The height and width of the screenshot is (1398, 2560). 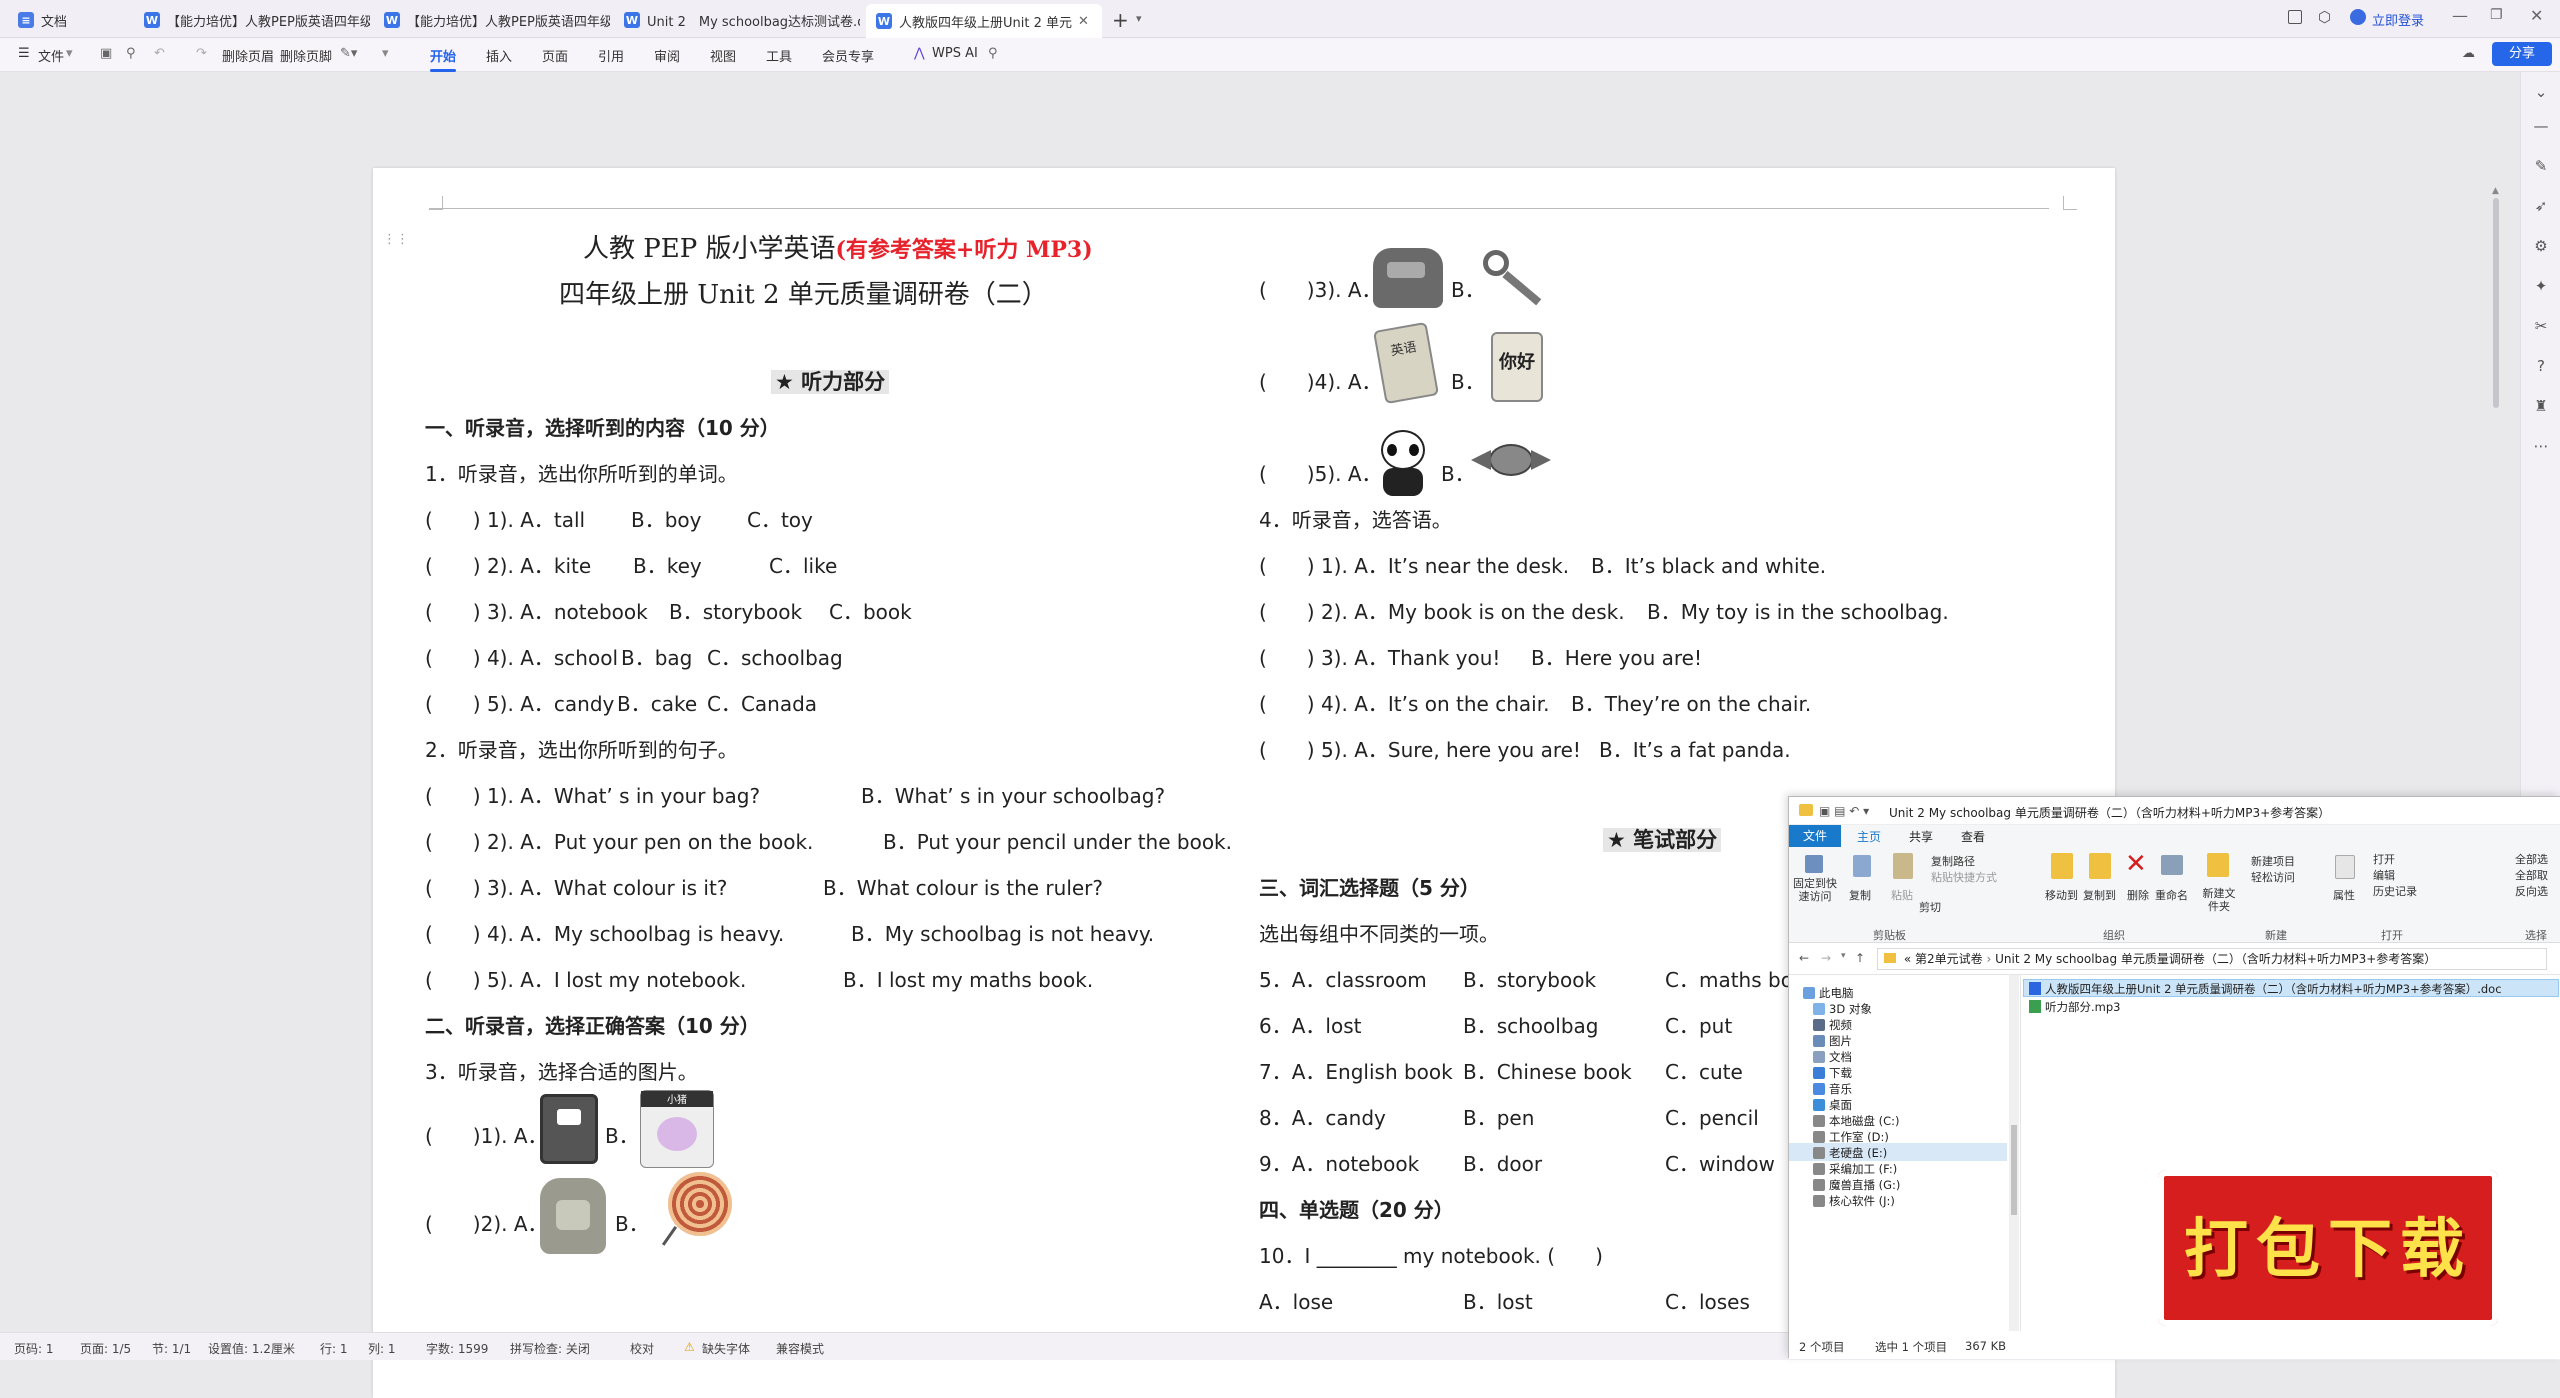 I want to click on nav-drive-g: 魔兽直播 (G:), so click(x=1864, y=1185).